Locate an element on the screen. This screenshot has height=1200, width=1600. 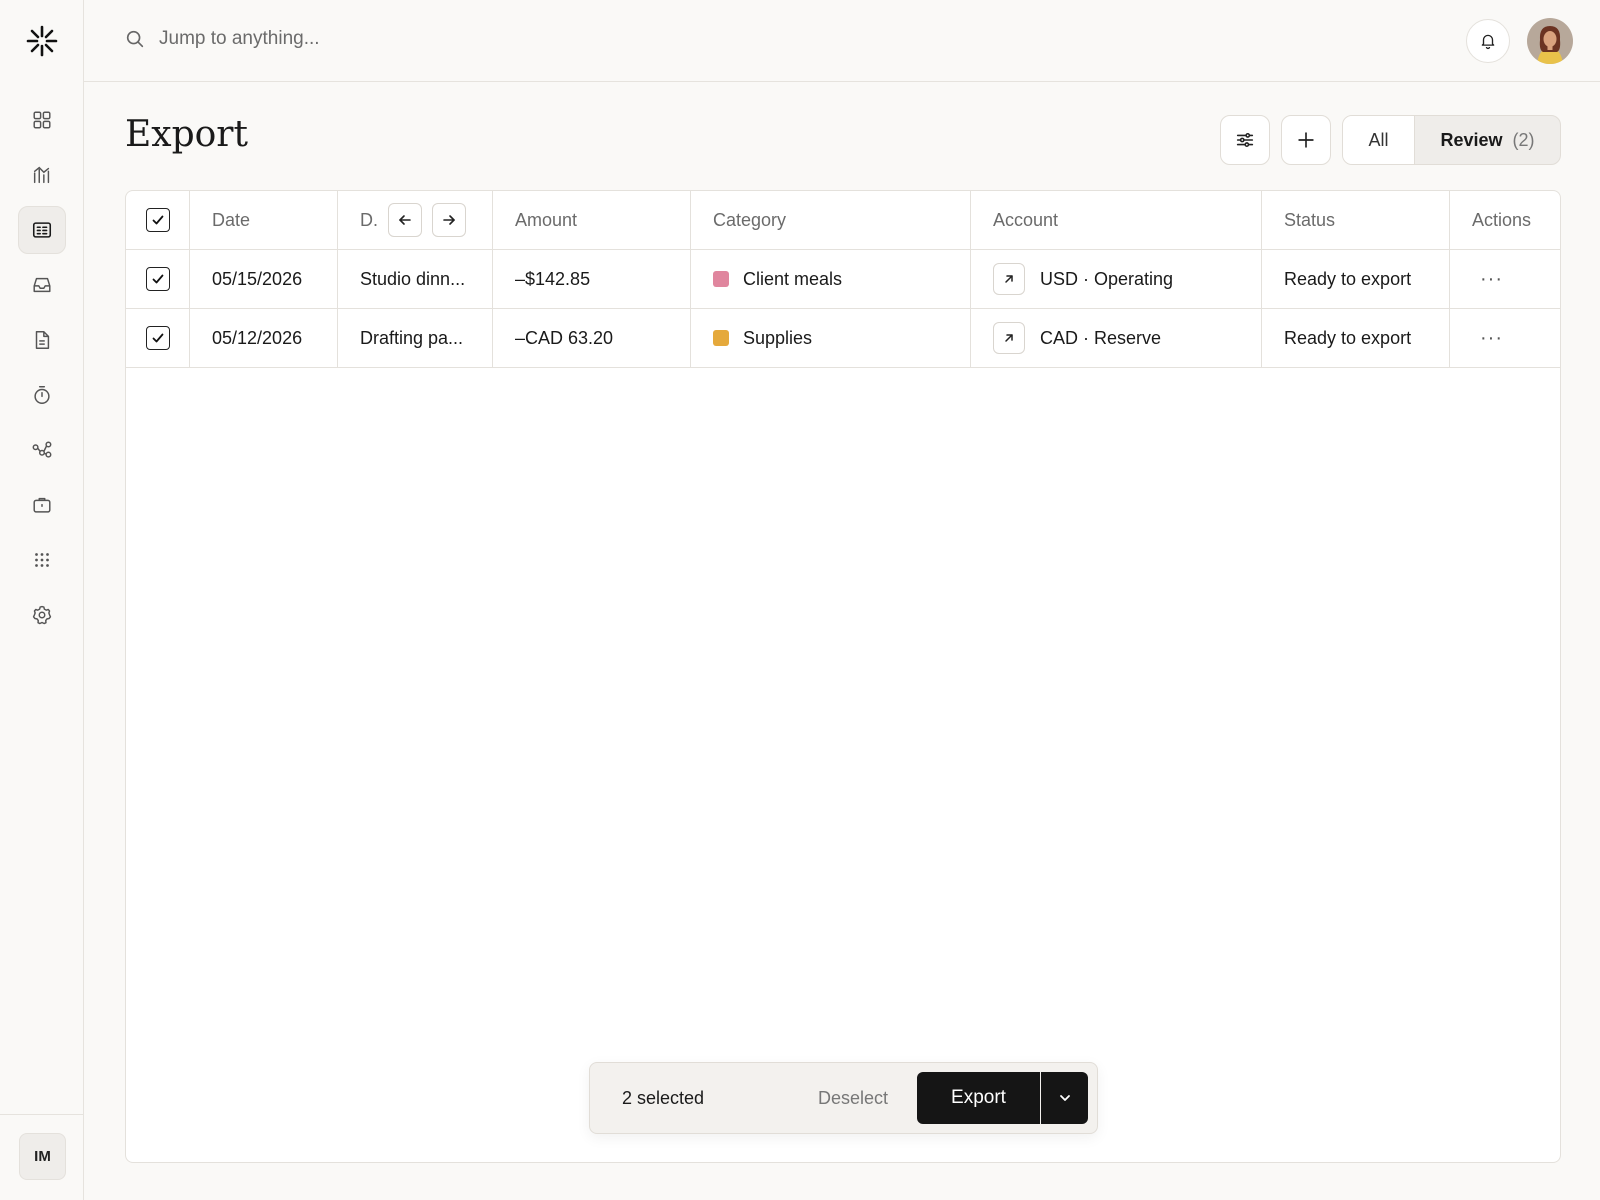
sidebar-item-projects is located at coordinates (42, 505).